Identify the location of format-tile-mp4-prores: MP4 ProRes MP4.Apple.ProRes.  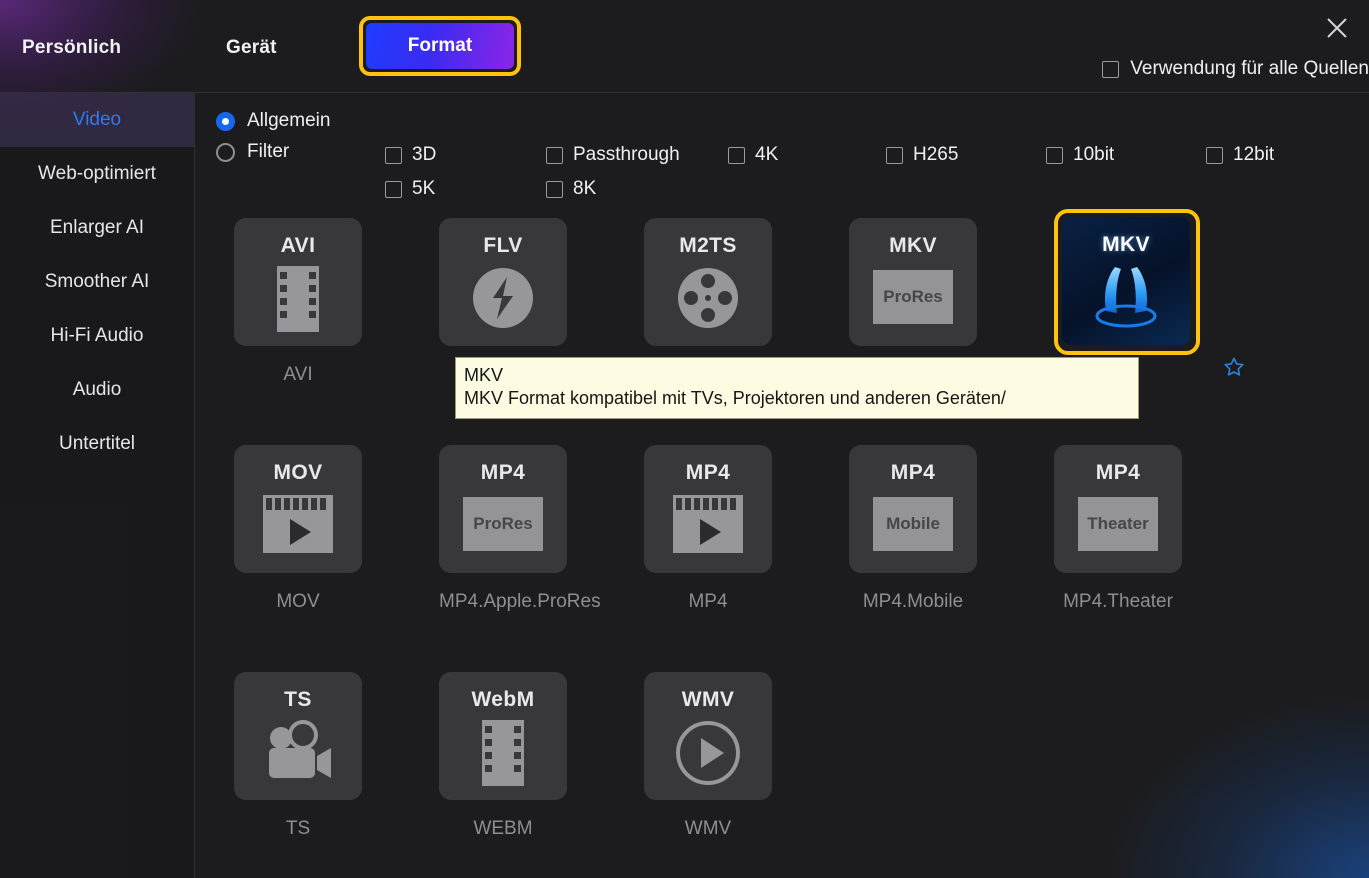
(520, 529).